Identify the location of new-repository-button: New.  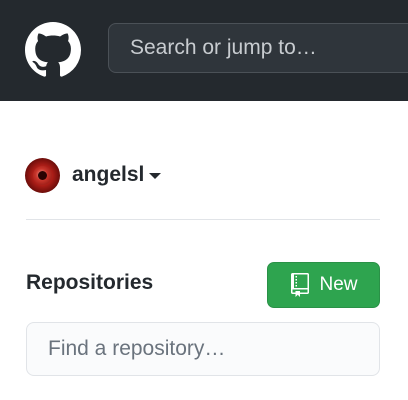
(323, 285).